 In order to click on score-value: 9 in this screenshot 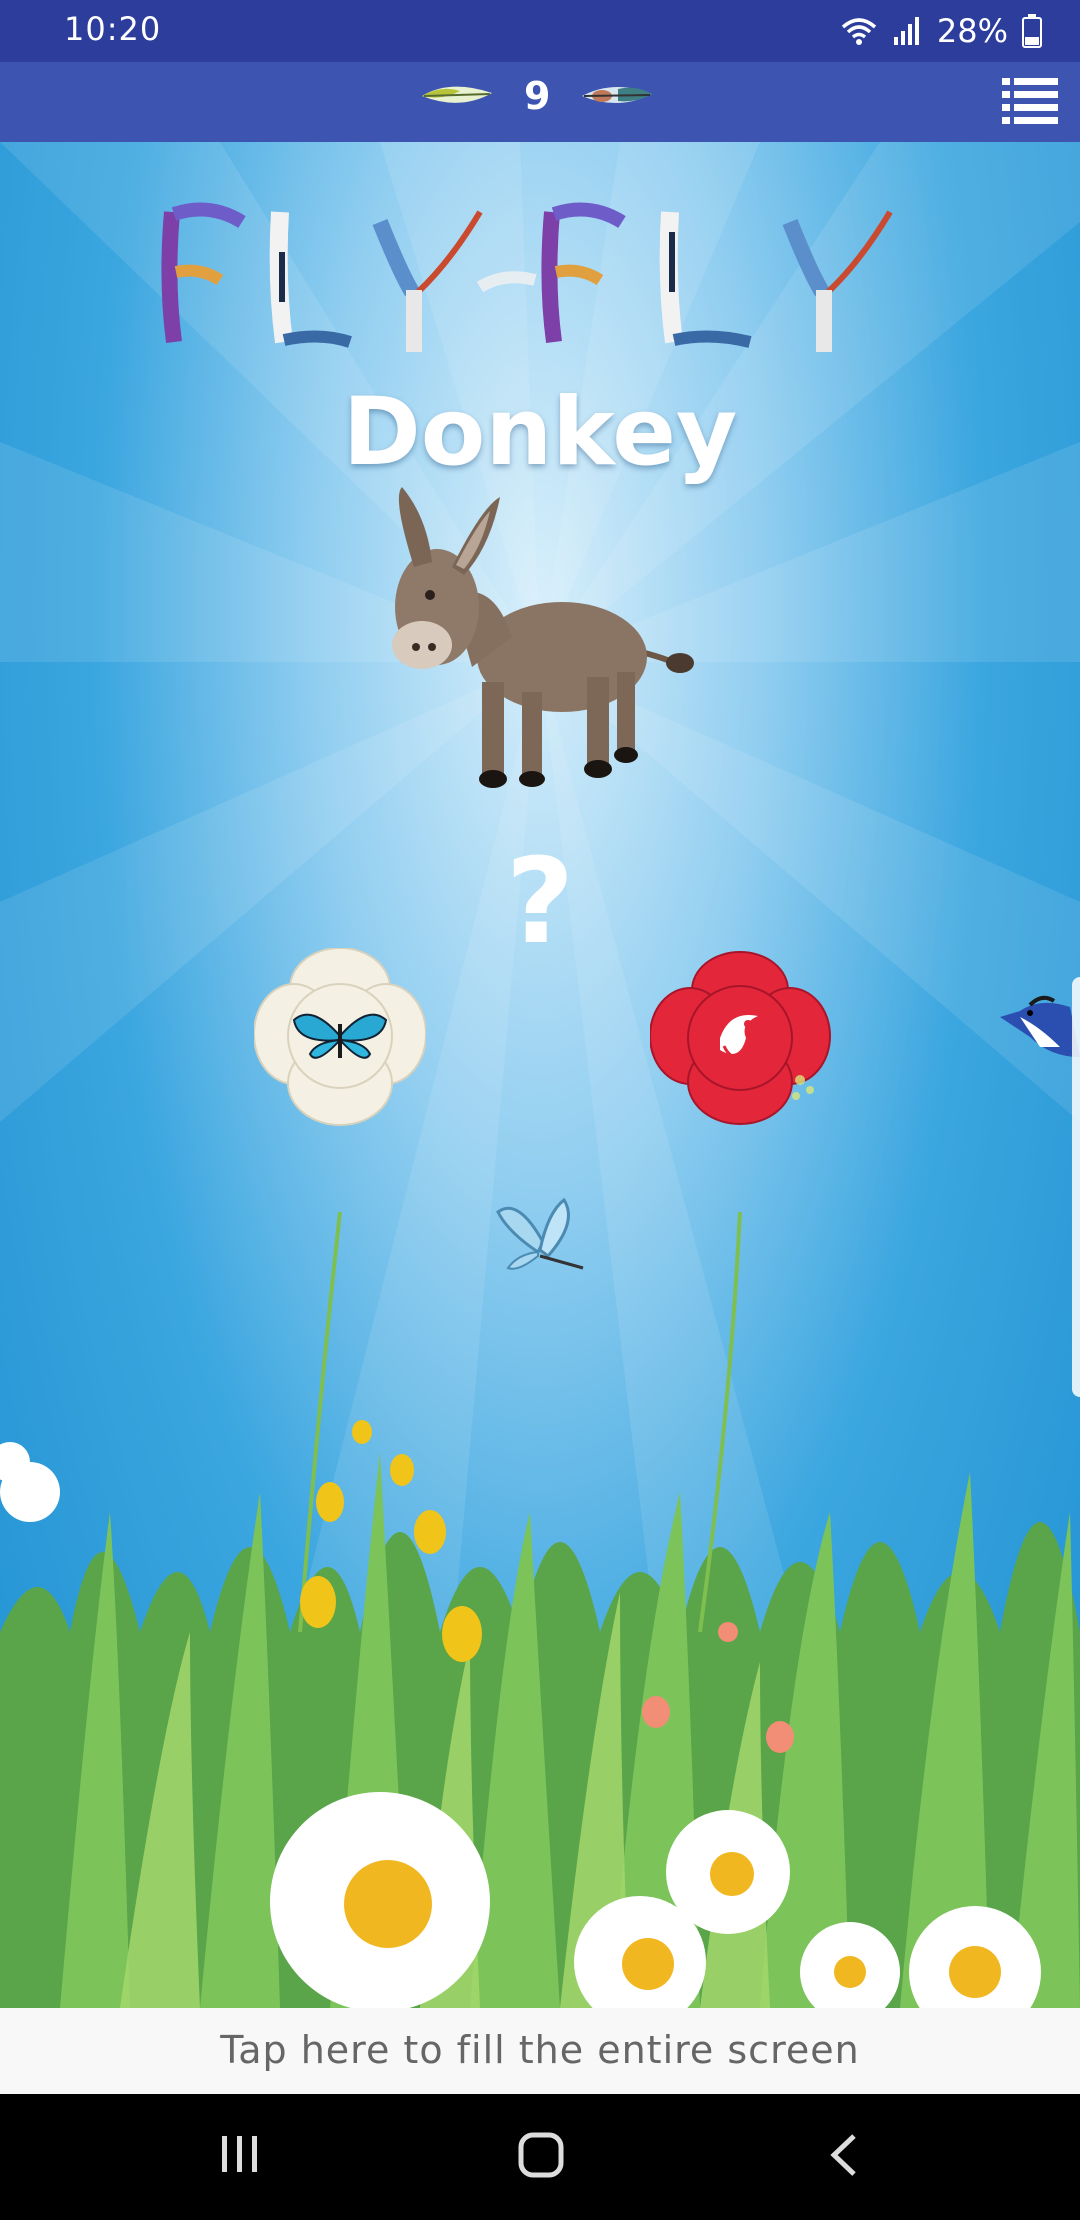, I will do `click(537, 96)`.